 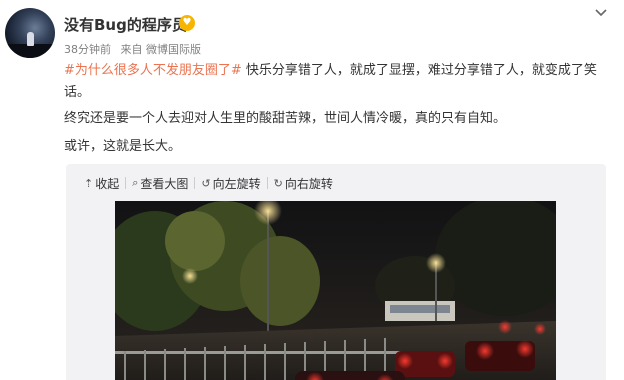 I want to click on collapse-button: ⇡ 收起, so click(x=101, y=183).